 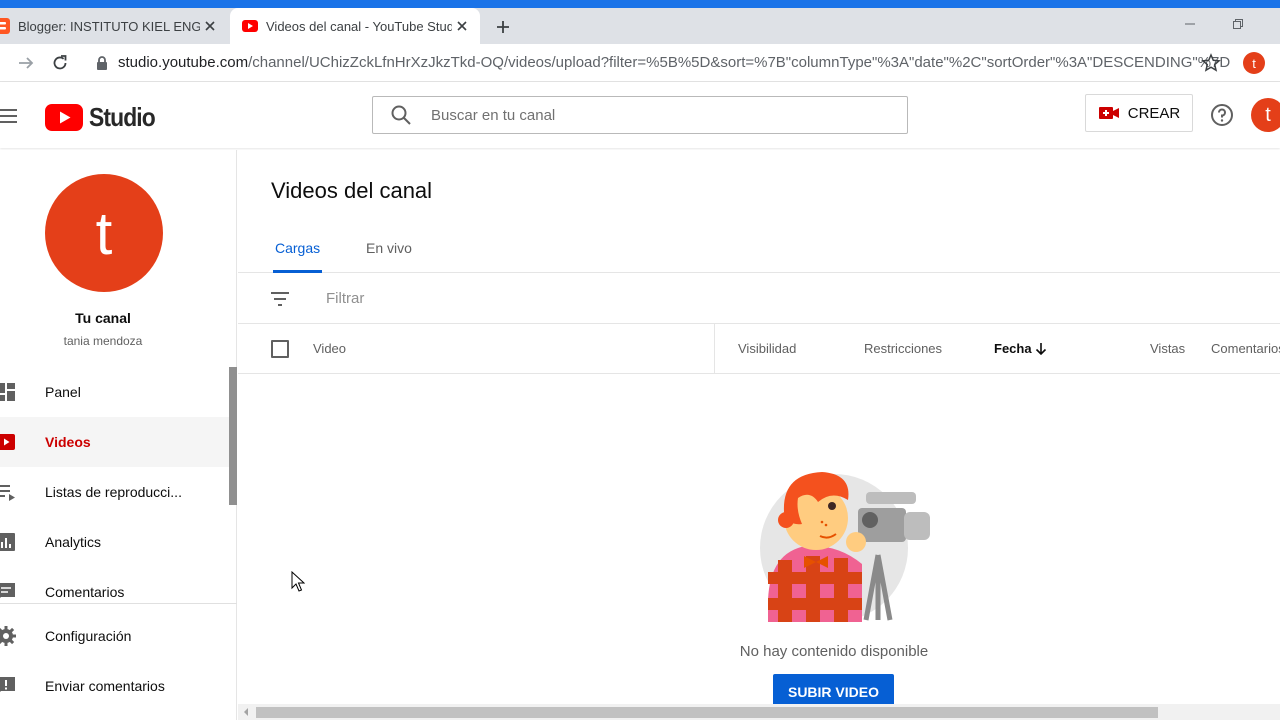 What do you see at coordinates (102, 63) in the screenshot?
I see `lock-icon` at bounding box center [102, 63].